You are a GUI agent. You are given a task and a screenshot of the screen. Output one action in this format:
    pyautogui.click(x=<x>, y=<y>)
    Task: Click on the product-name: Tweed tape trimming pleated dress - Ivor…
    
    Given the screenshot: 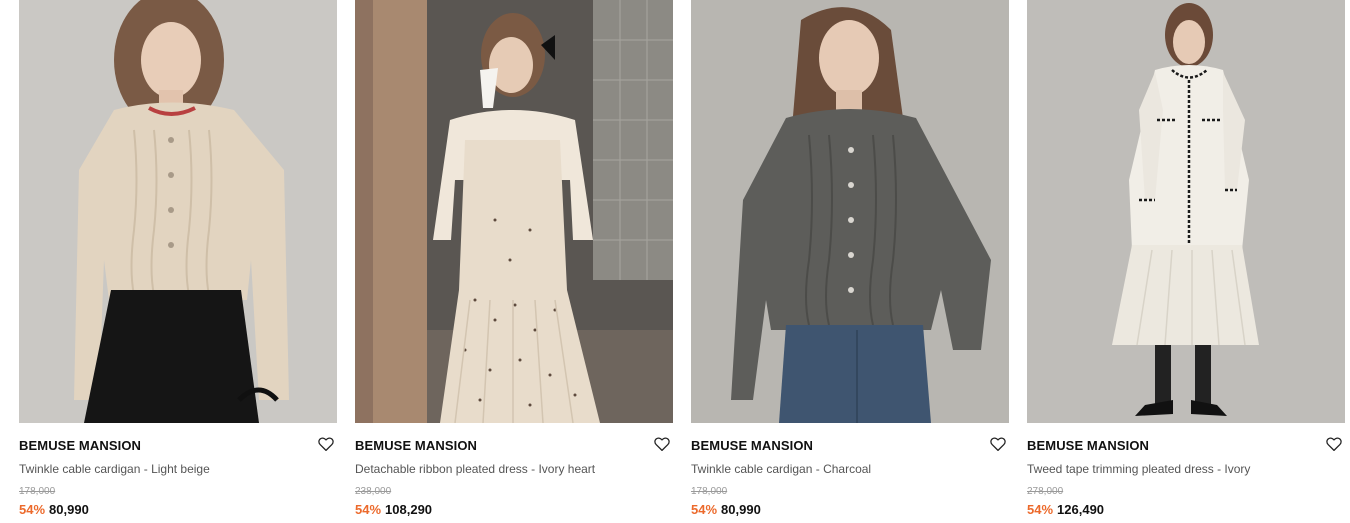 What is the action you would take?
    pyautogui.click(x=1138, y=469)
    